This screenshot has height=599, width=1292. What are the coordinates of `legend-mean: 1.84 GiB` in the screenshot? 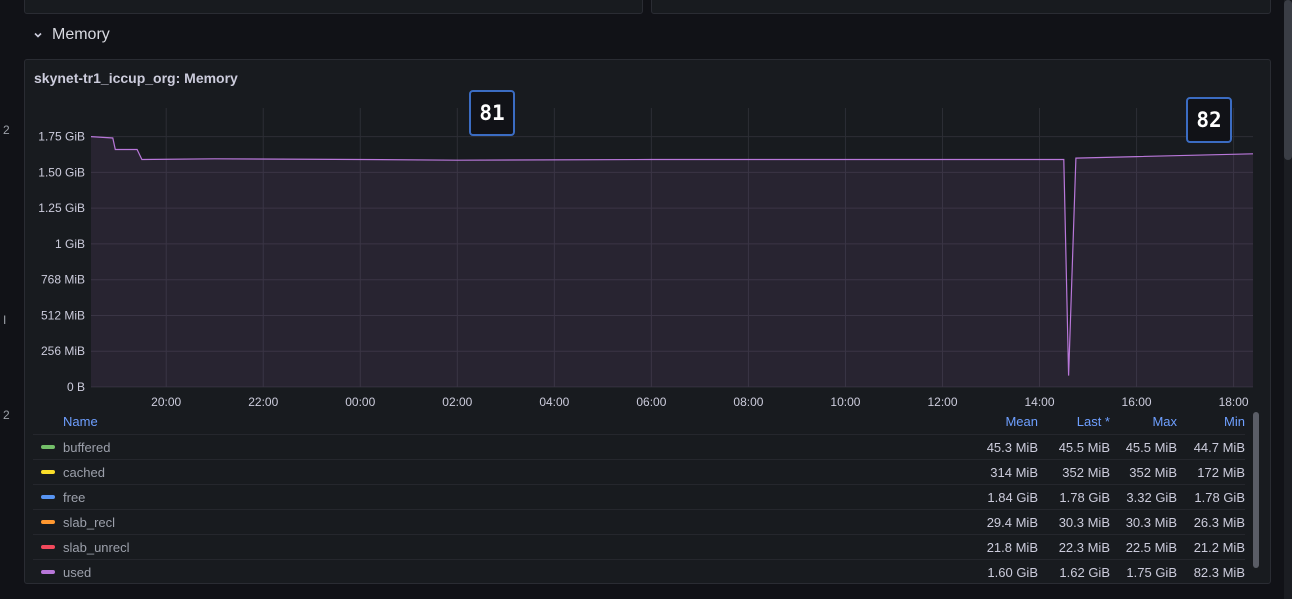 It's located at (1012, 497).